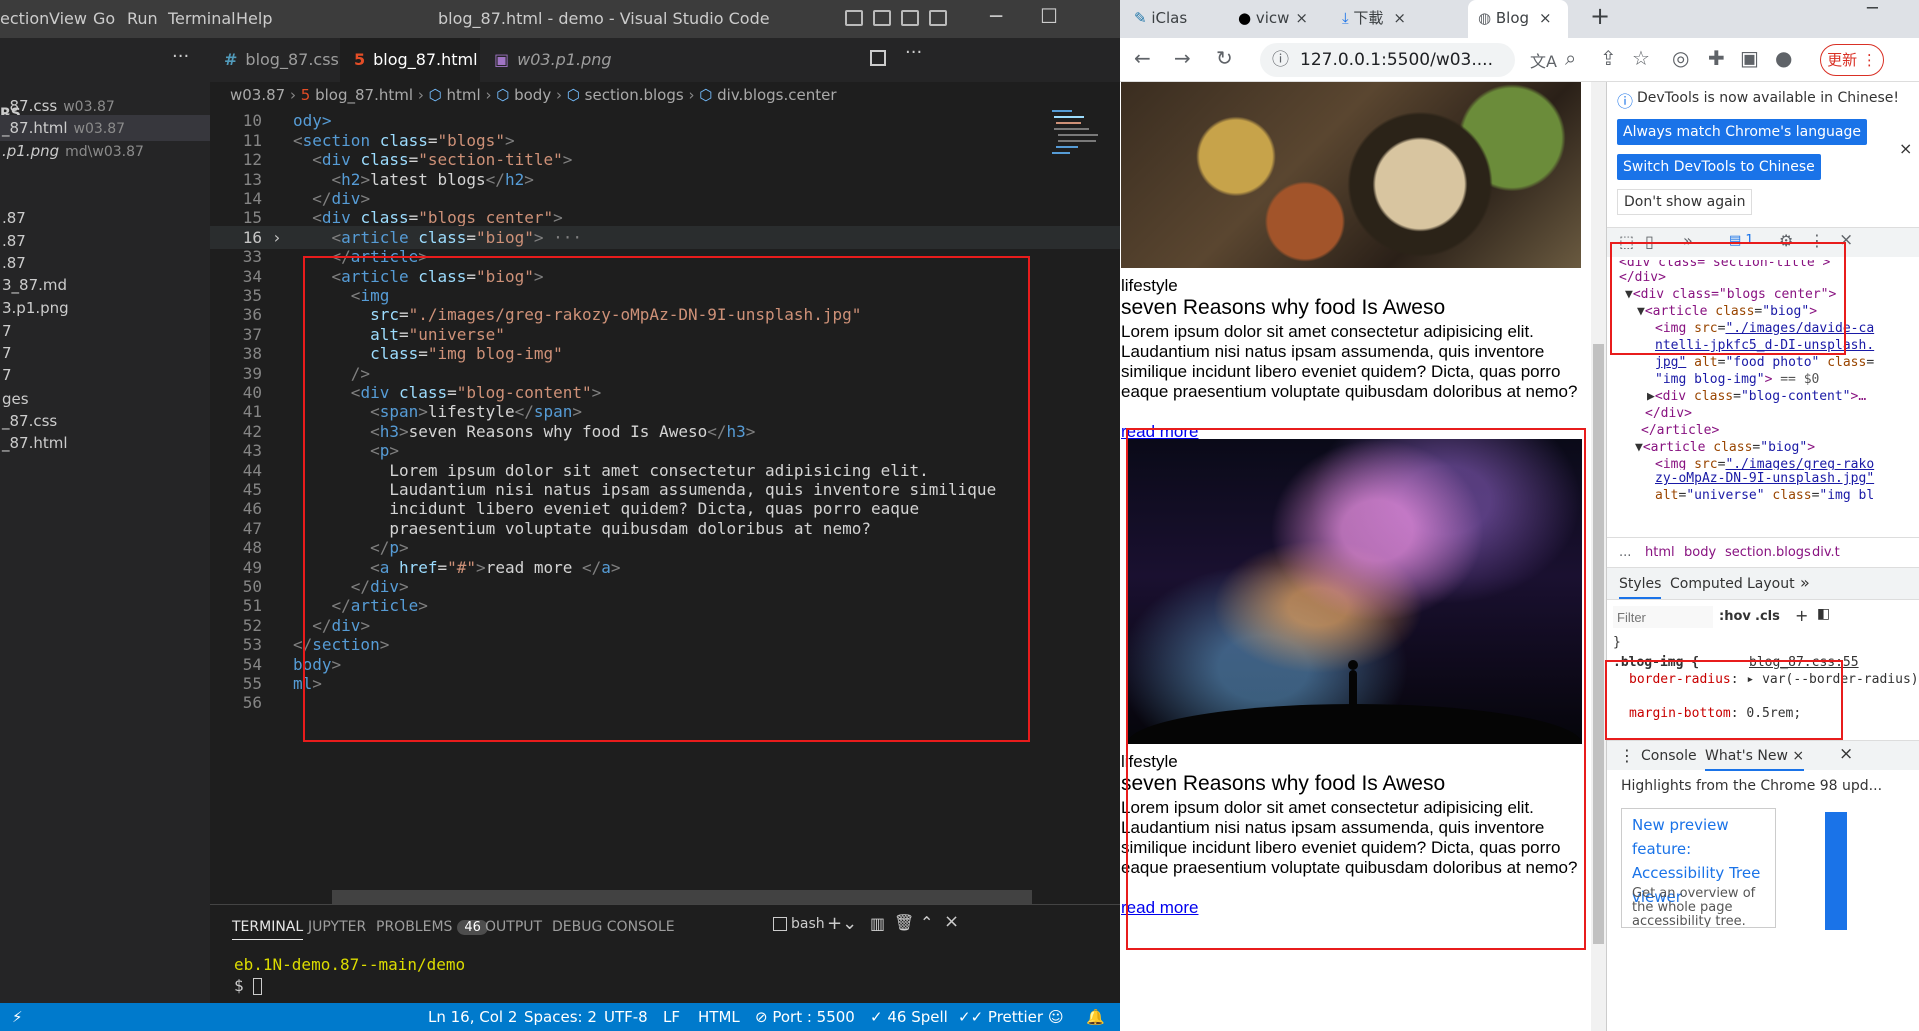 This screenshot has height=1031, width=1919. What do you see at coordinates (1905, 148) in the screenshot?
I see `close-notice-icon: ×` at bounding box center [1905, 148].